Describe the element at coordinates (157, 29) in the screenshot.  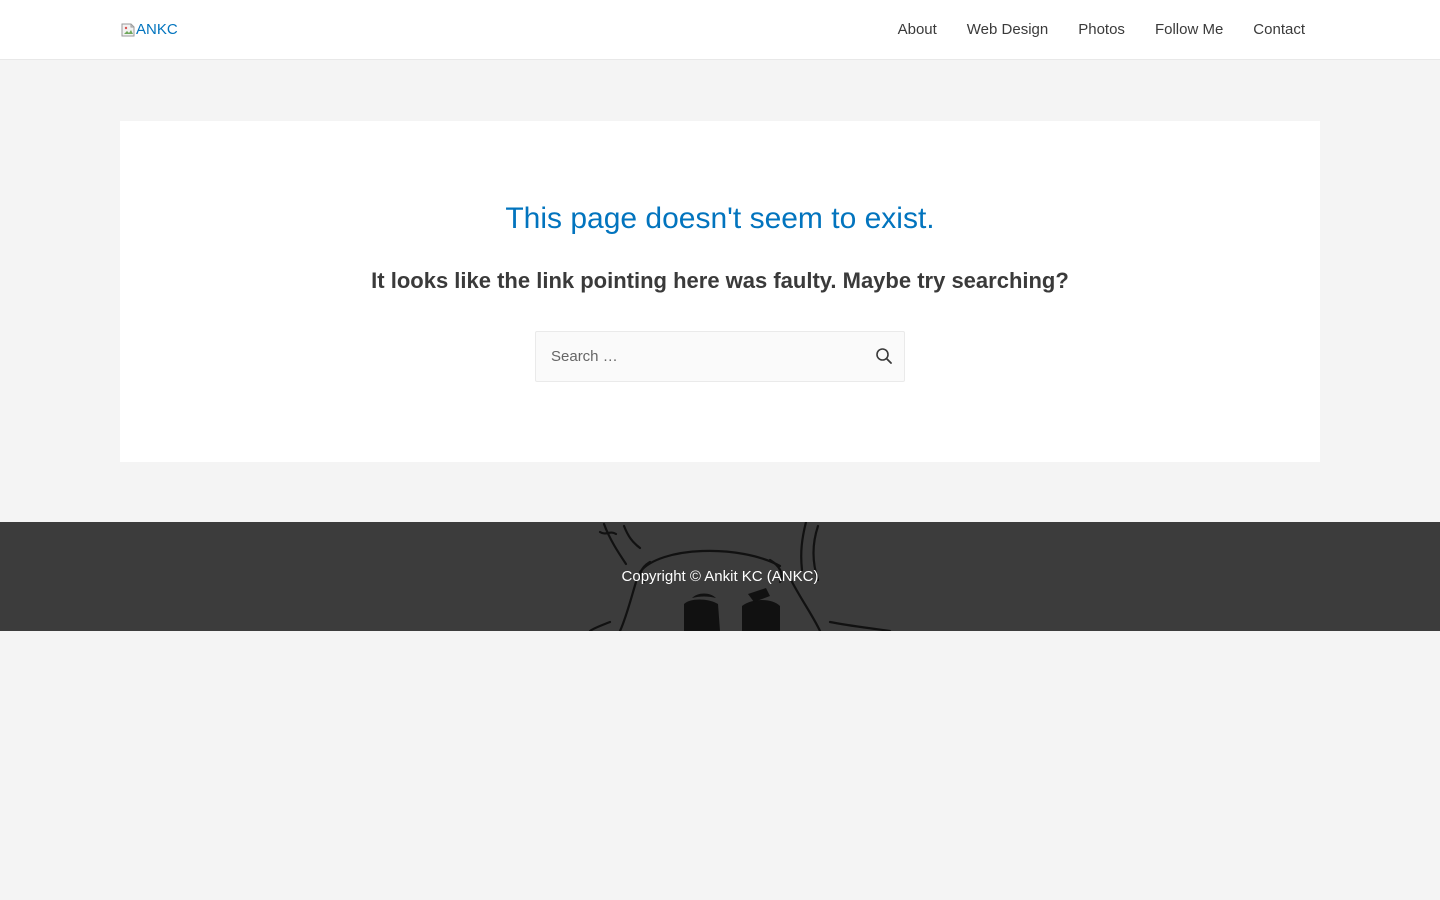
I see `logo-alt-text: ANKC` at that location.